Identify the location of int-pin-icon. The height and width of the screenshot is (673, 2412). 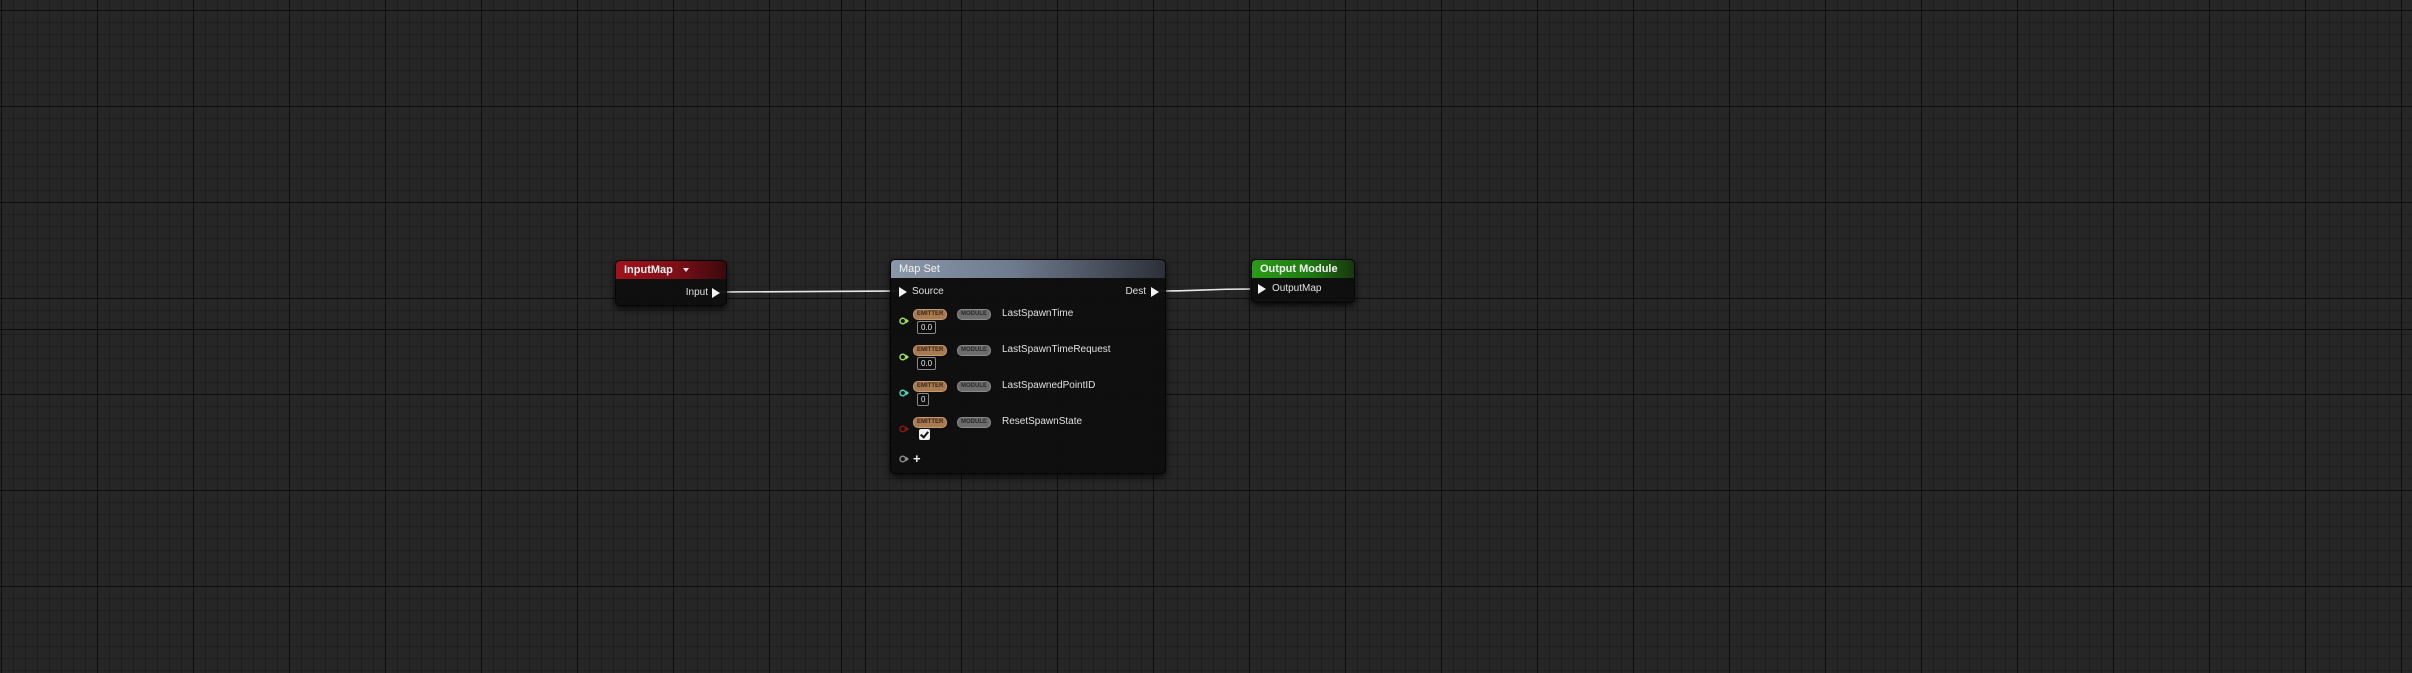
(904, 393).